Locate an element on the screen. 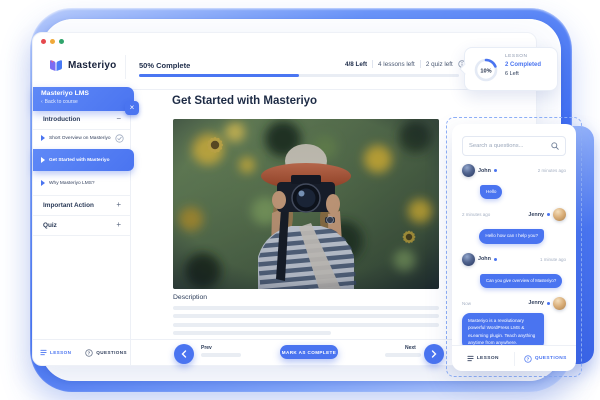 This screenshot has width=600, height=400. course-progress-label: 50% Complete is located at coordinates (165, 65).